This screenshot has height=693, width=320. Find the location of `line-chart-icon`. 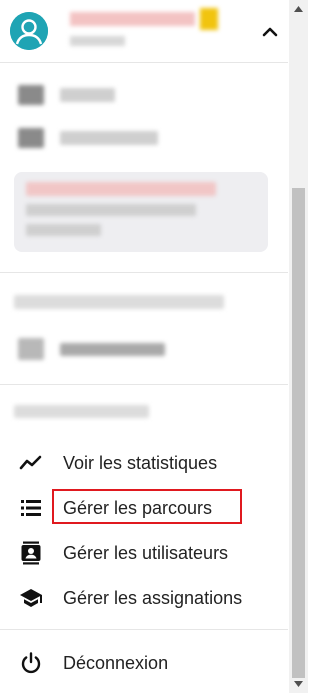

line-chart-icon is located at coordinates (31, 463).